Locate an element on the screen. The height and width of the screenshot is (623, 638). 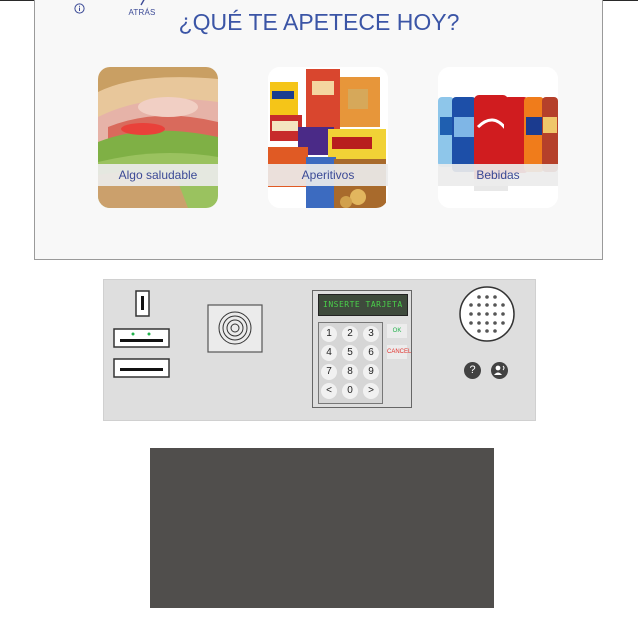
snacks-image is located at coordinates (328, 137).